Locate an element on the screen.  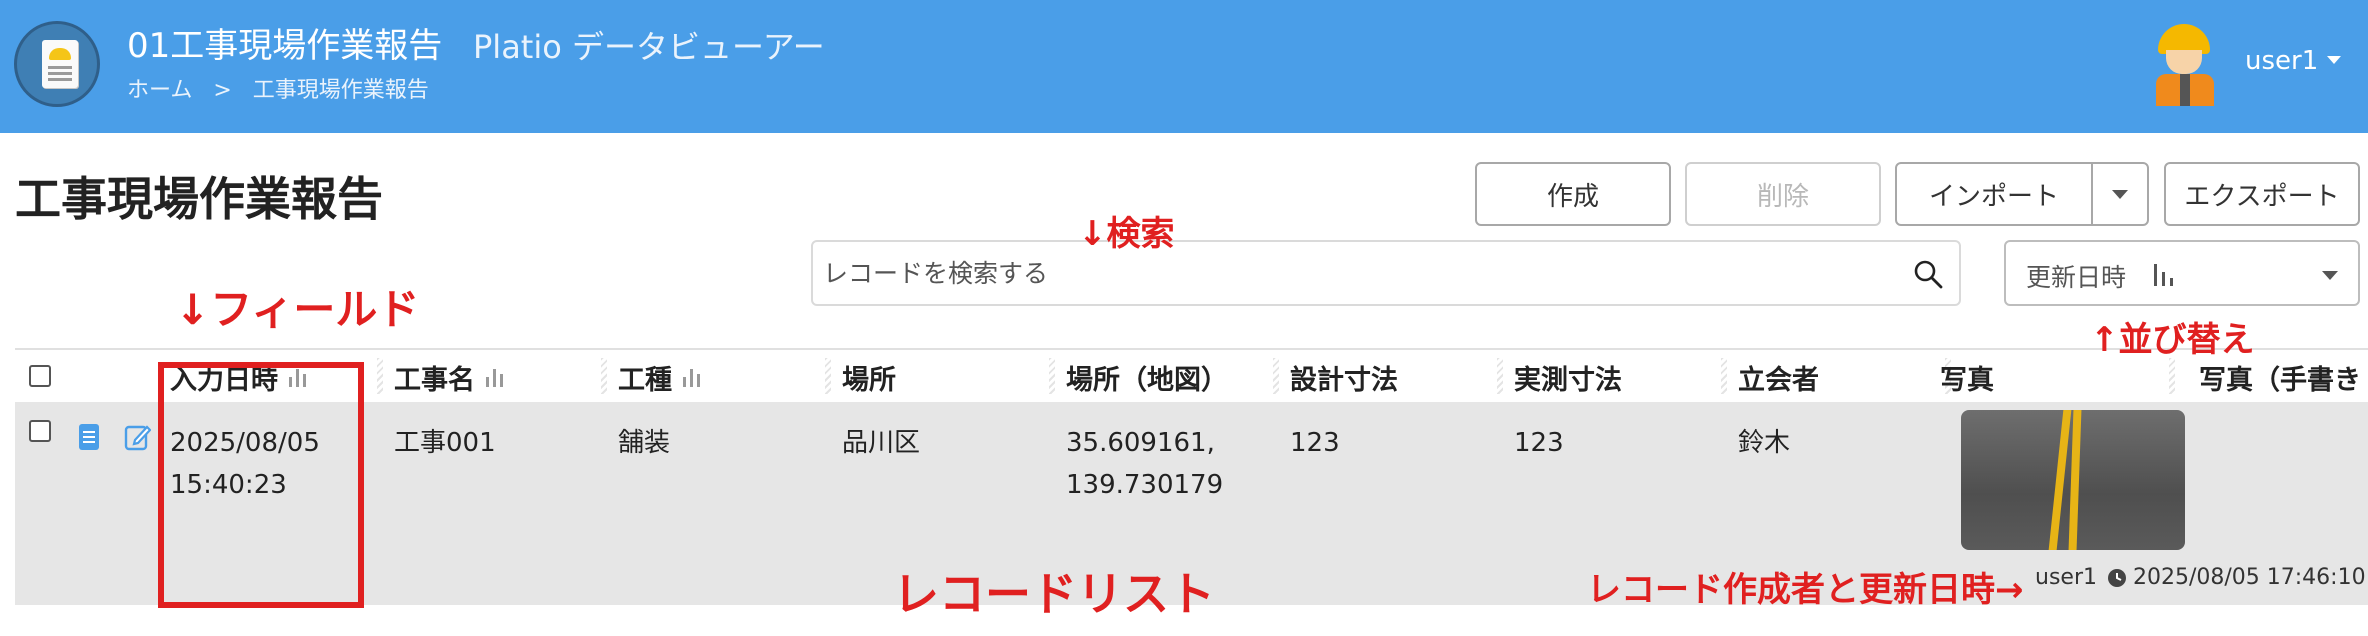
cell-location: 品川区 is located at coordinates (881, 443).